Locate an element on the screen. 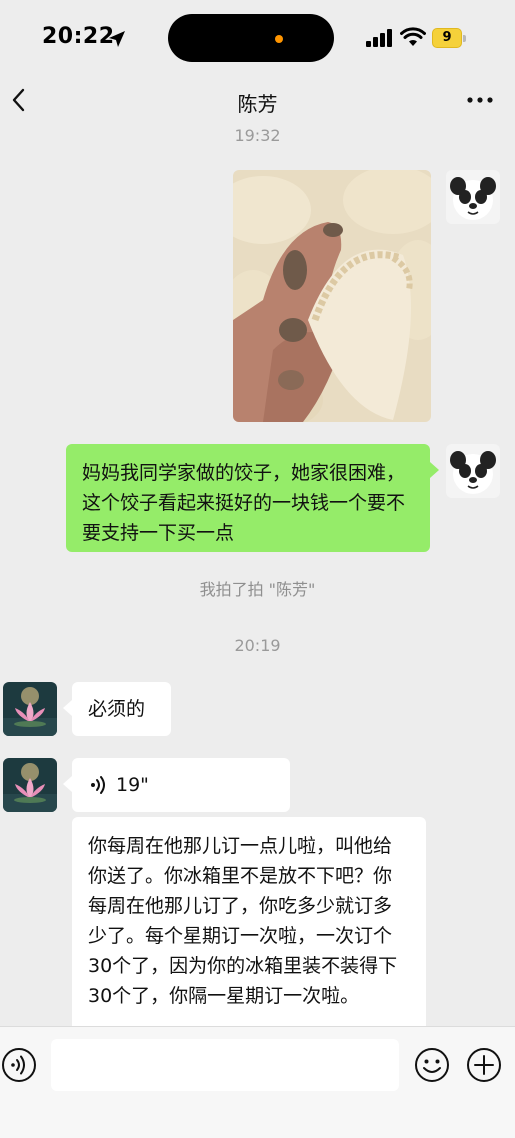  voice-duration: 19" is located at coordinates (132, 785).